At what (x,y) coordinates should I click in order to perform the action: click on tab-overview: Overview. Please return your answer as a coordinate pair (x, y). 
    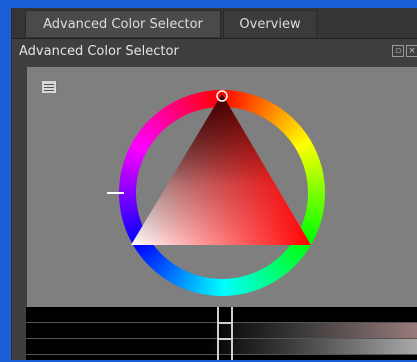
    Looking at the image, I should click on (270, 23).